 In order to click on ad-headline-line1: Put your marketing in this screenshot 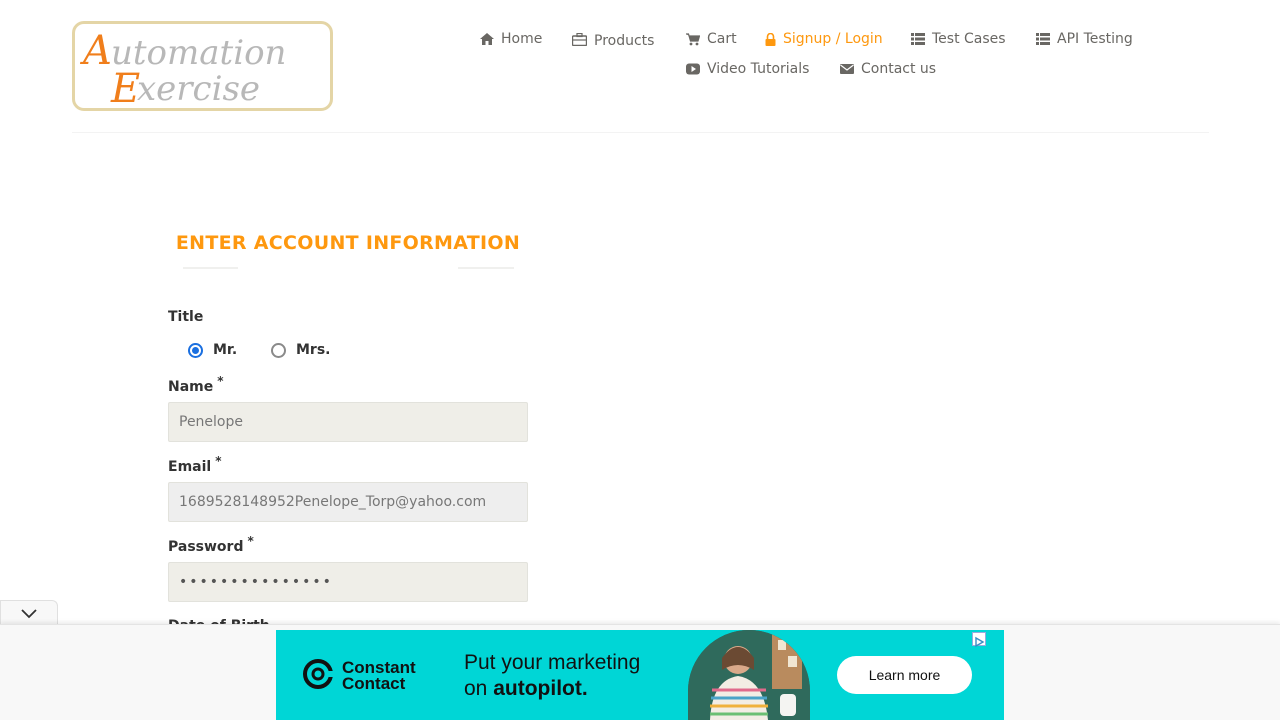, I will do `click(552, 662)`.